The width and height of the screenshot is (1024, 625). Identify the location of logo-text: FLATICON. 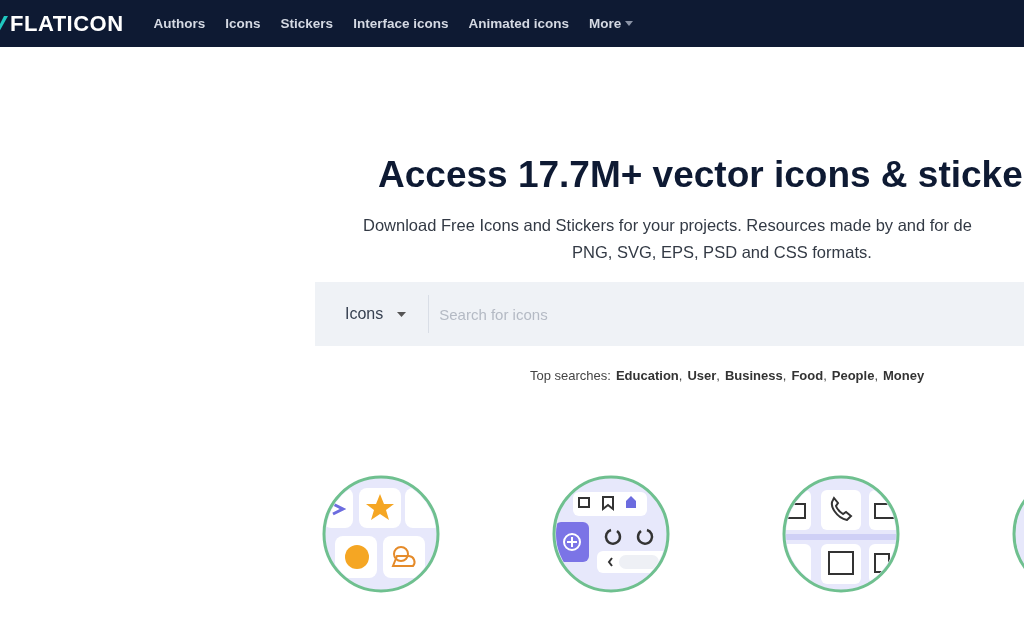
(67, 23).